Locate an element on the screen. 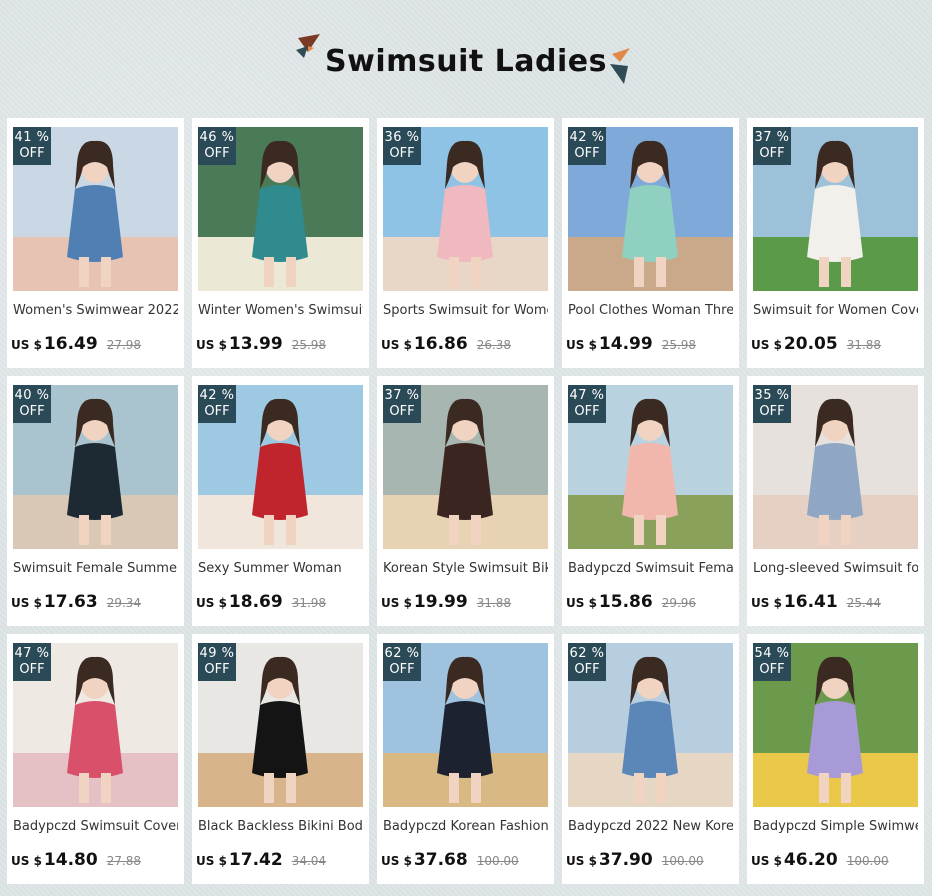  sale-price: 16.41 is located at coordinates (810, 602).